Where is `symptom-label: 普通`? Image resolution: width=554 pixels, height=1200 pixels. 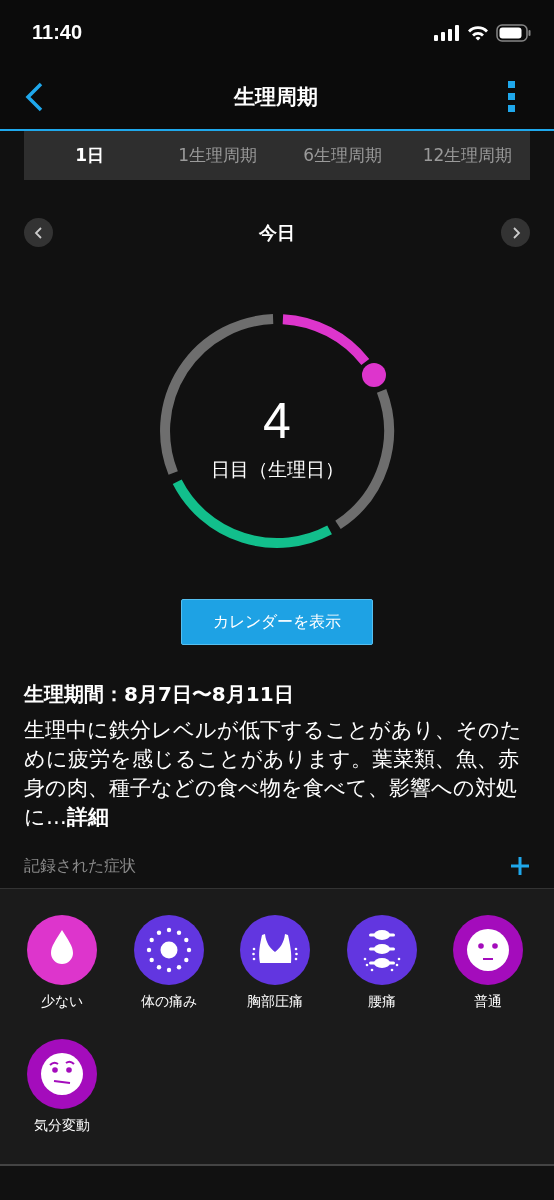
symptom-label: 普通 is located at coordinates (488, 1002).